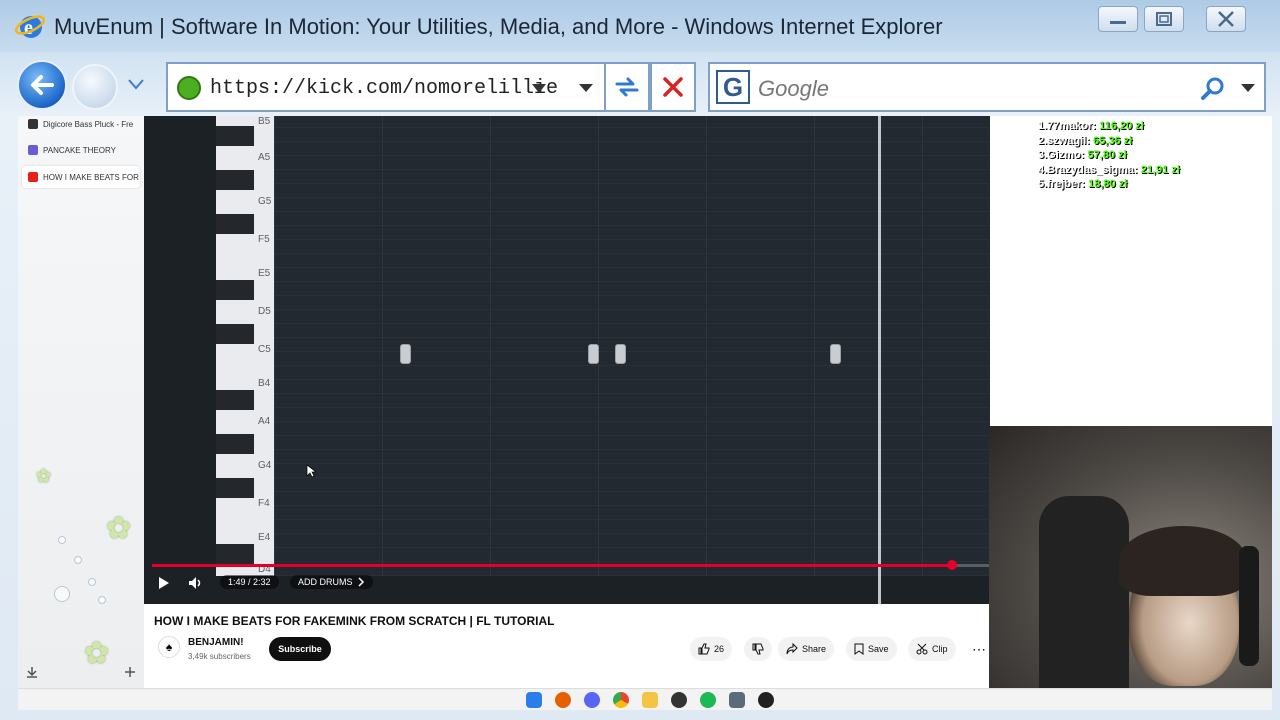 This screenshot has width=1280, height=720. What do you see at coordinates (264, 537) in the screenshot?
I see `note-label: E4` at bounding box center [264, 537].